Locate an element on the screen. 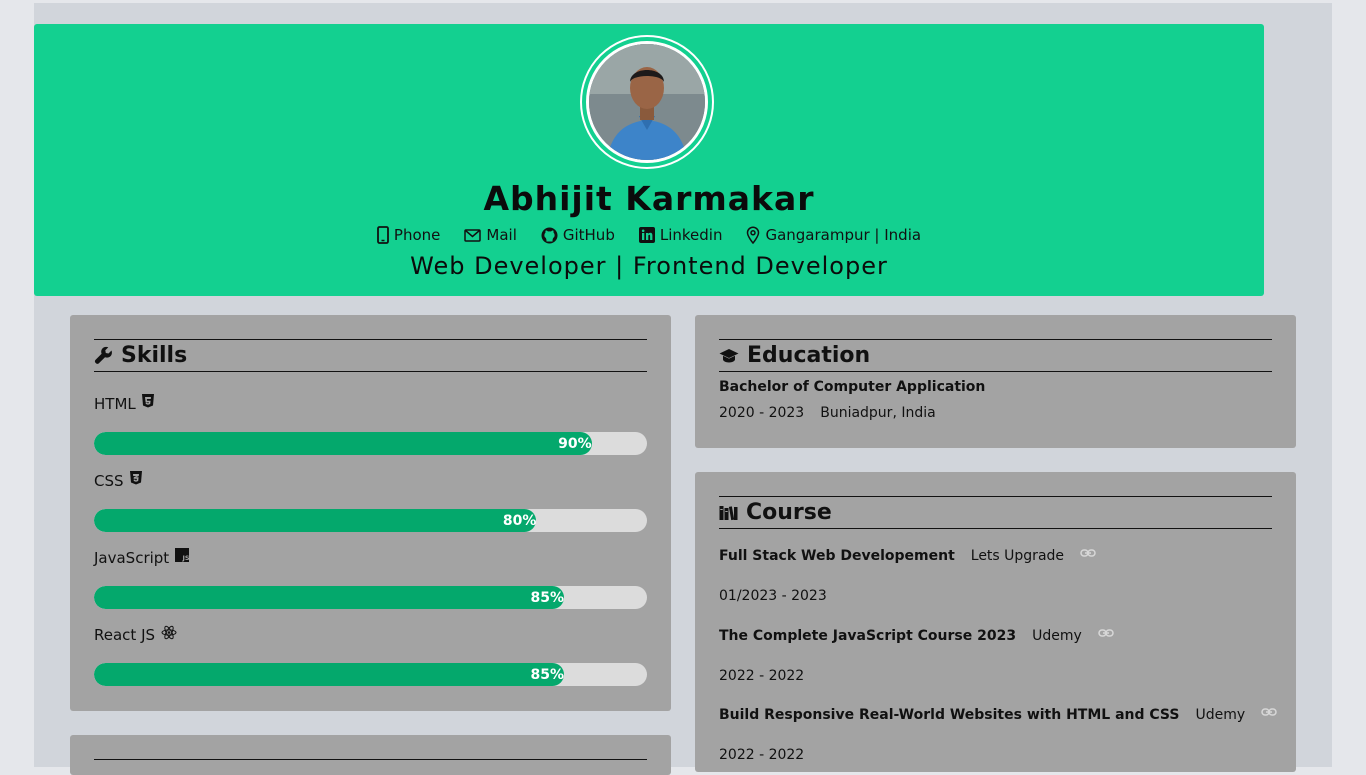 The image size is (1366, 775). contact-location-label: Gangarampur | India is located at coordinates (843, 235).